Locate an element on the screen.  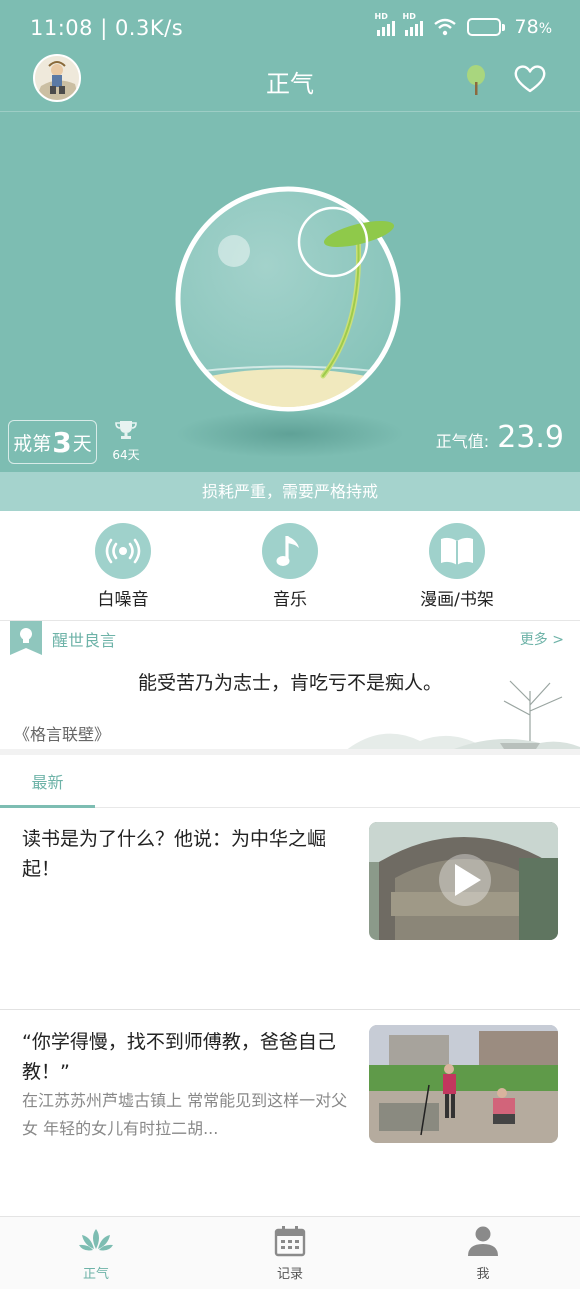
music-note-icon is located at coordinates (287, 551).